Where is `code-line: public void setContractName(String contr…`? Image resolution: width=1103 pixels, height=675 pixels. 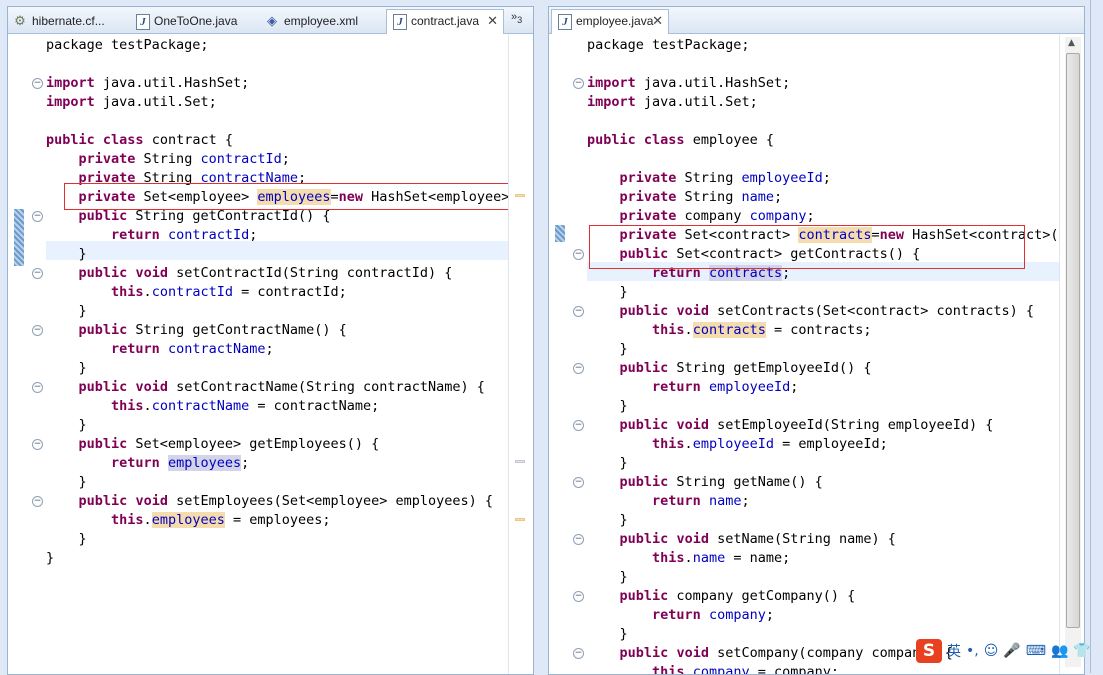 code-line: public void setContractName(String contr… is located at coordinates (265, 387).